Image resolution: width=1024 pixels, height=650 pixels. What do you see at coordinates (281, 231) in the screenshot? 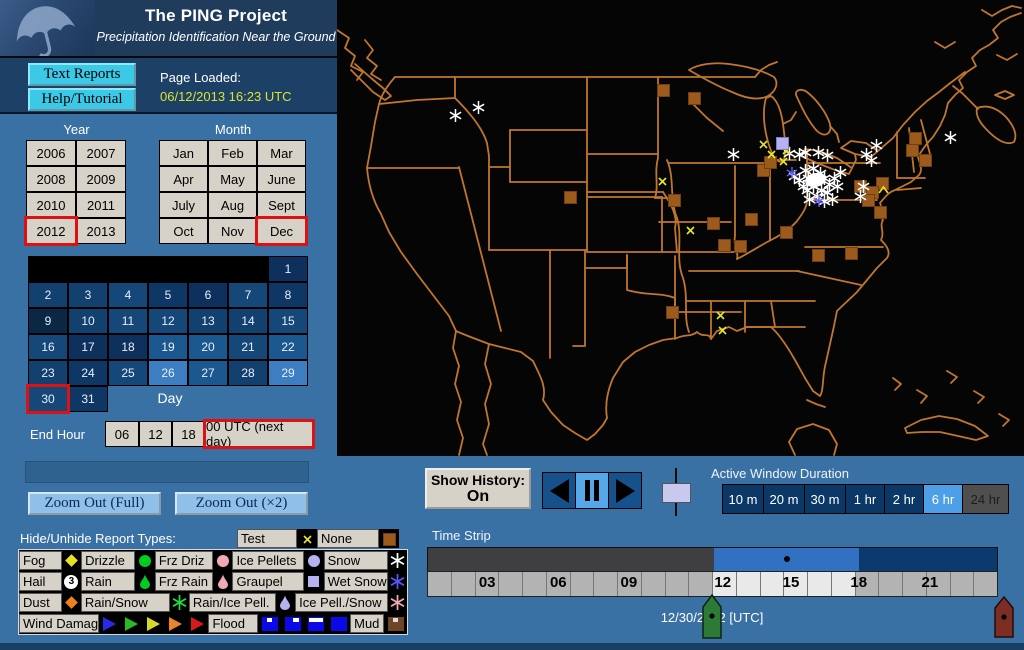
I see `month-button-dec: Dec` at bounding box center [281, 231].